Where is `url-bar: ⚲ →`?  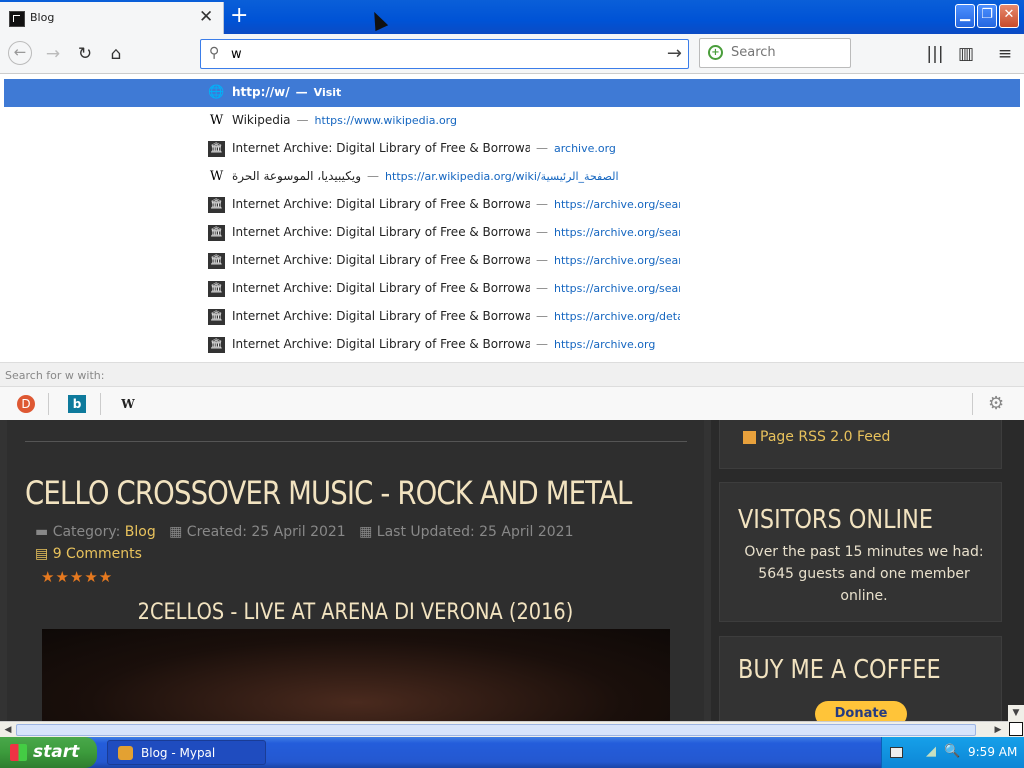 url-bar: ⚲ → is located at coordinates (444, 54).